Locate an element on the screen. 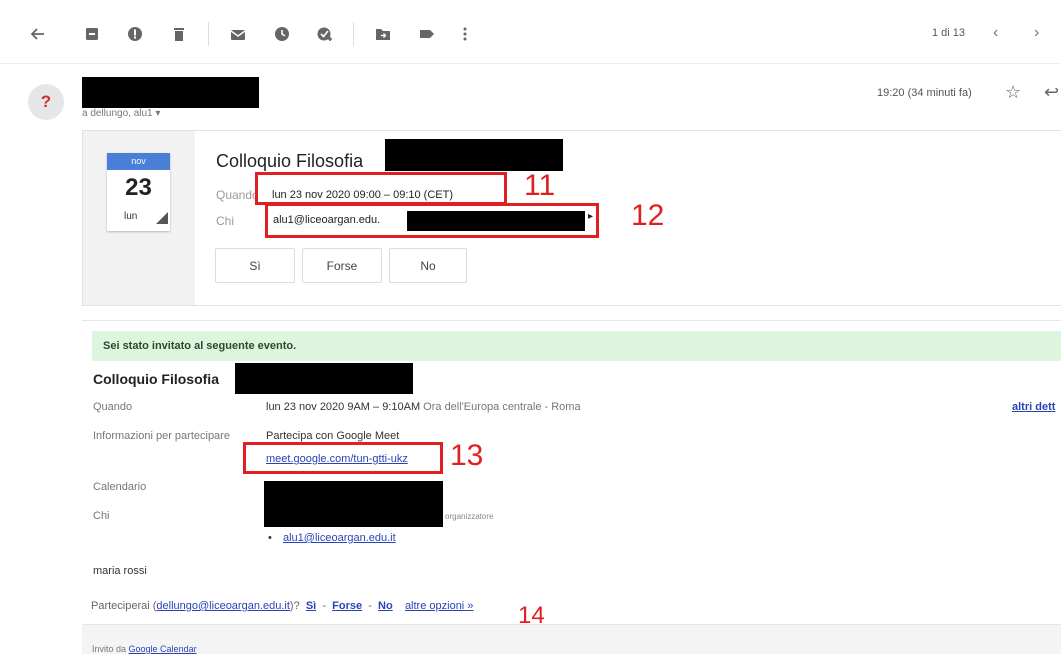 The width and height of the screenshot is (1061, 654). redacted-organizer is located at coordinates (353, 504).